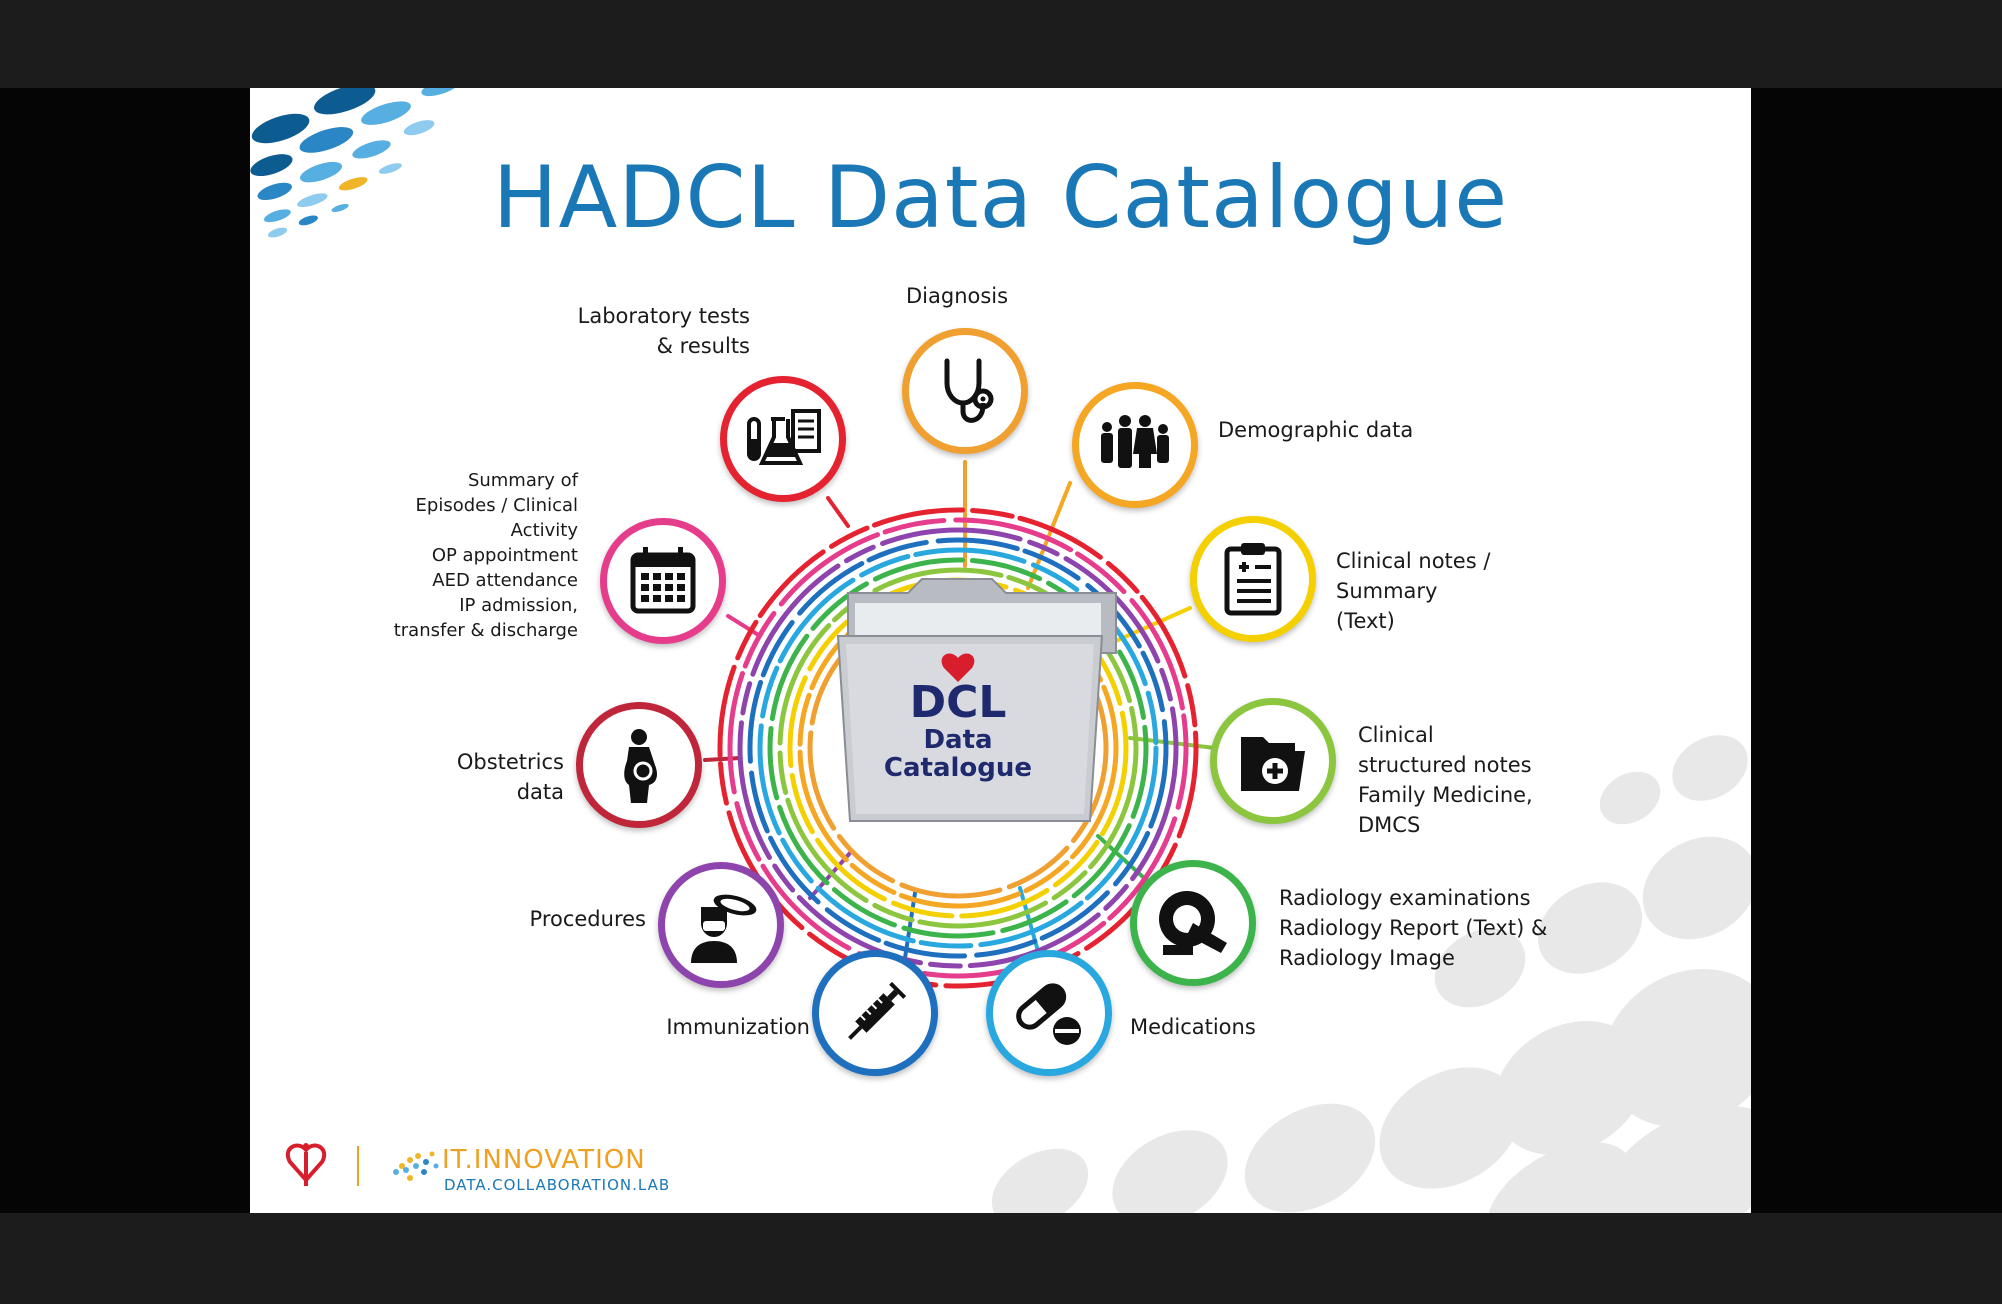  I want to click on medications-node, so click(1049, 1013).